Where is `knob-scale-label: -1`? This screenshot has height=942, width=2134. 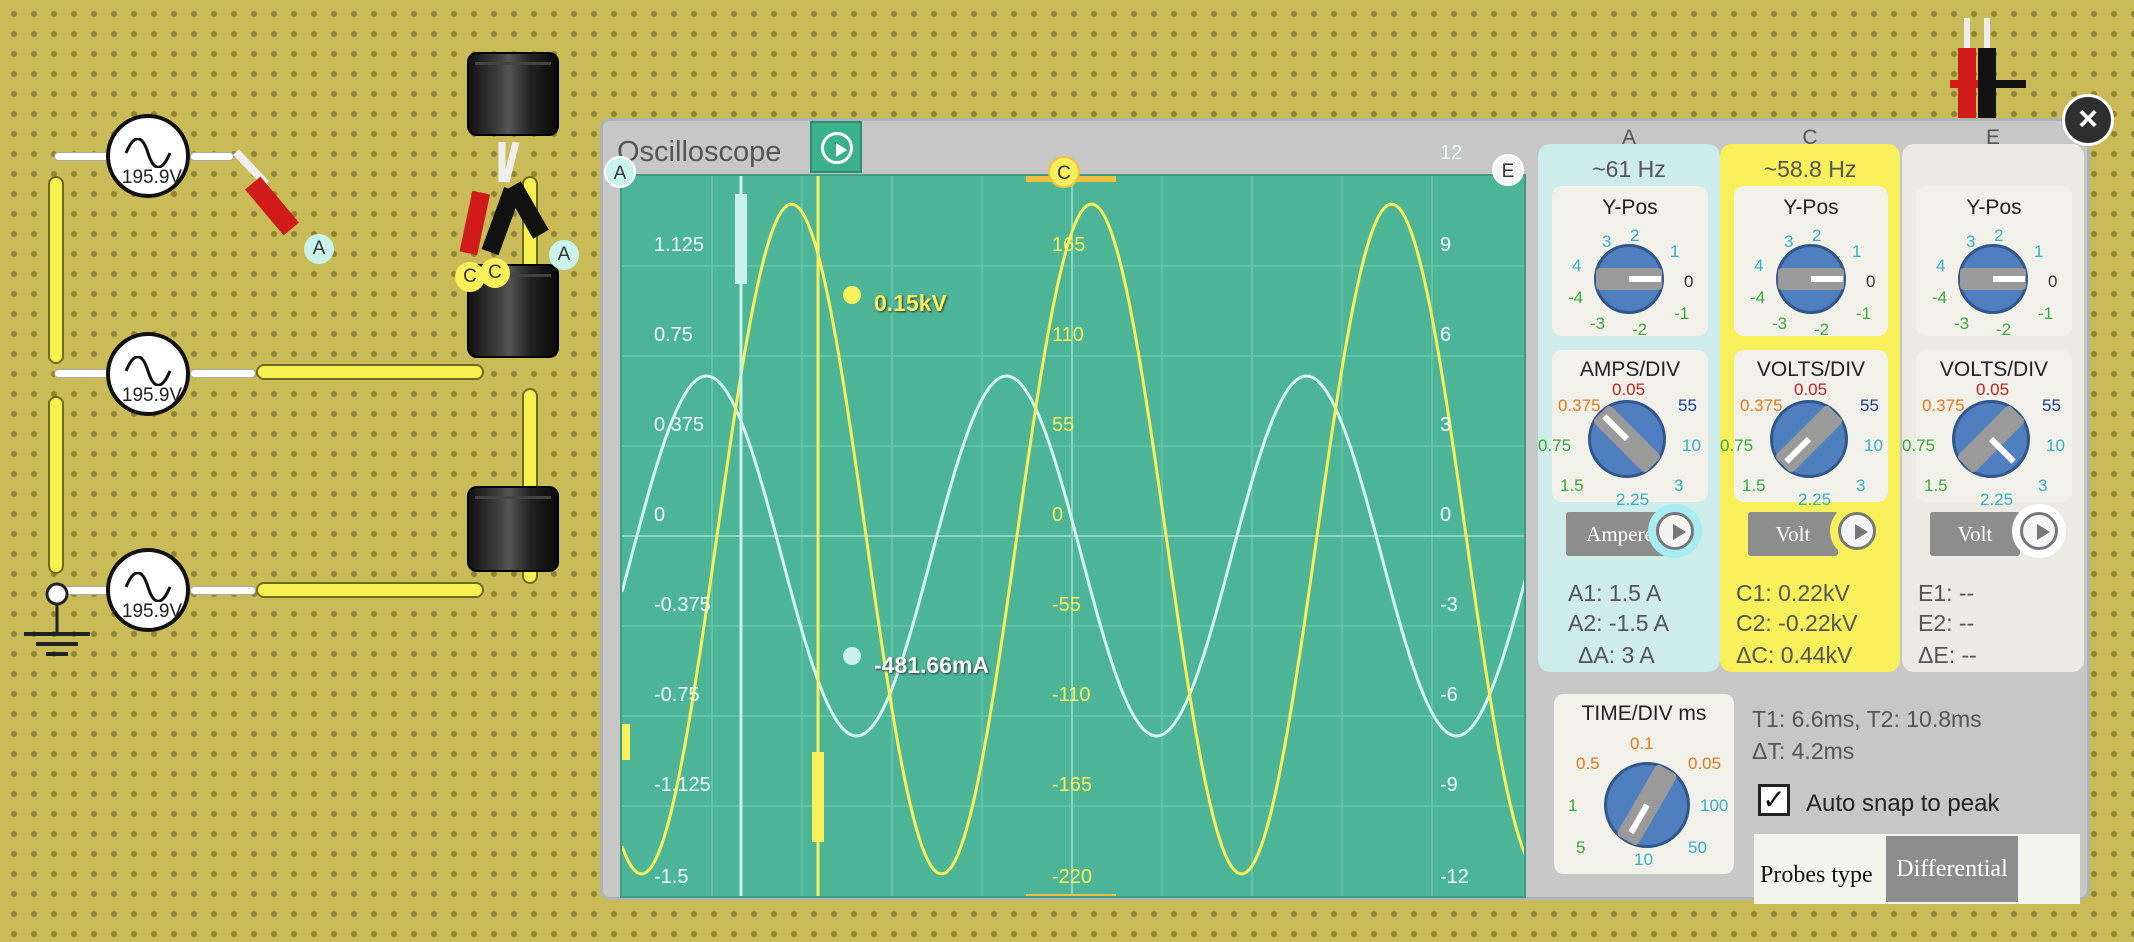
knob-scale-label: -1 is located at coordinates (1864, 313).